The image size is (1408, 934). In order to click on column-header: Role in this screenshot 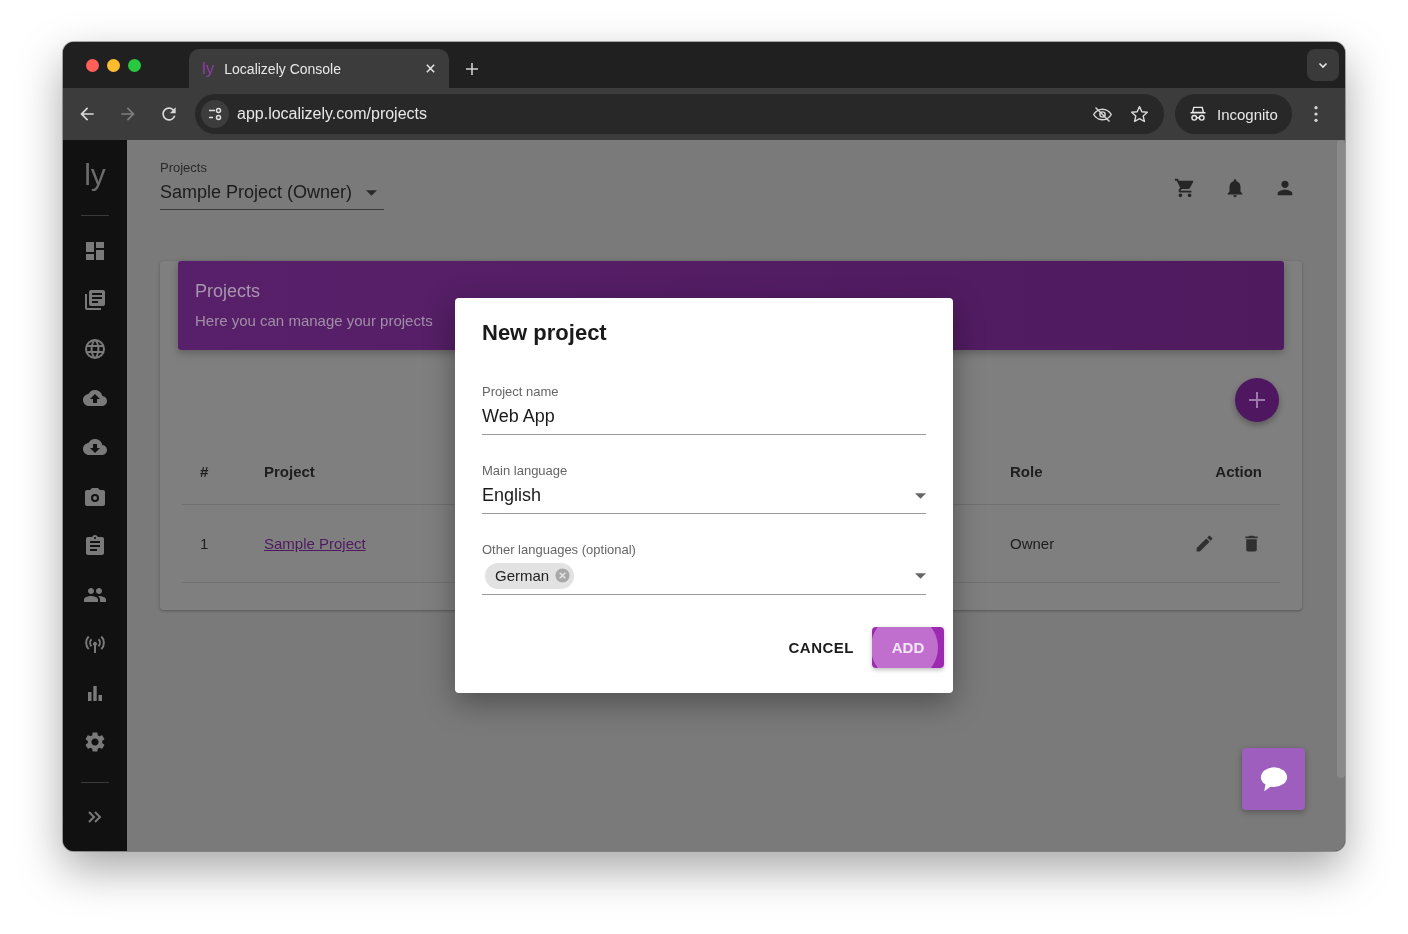, I will do `click(1026, 471)`.